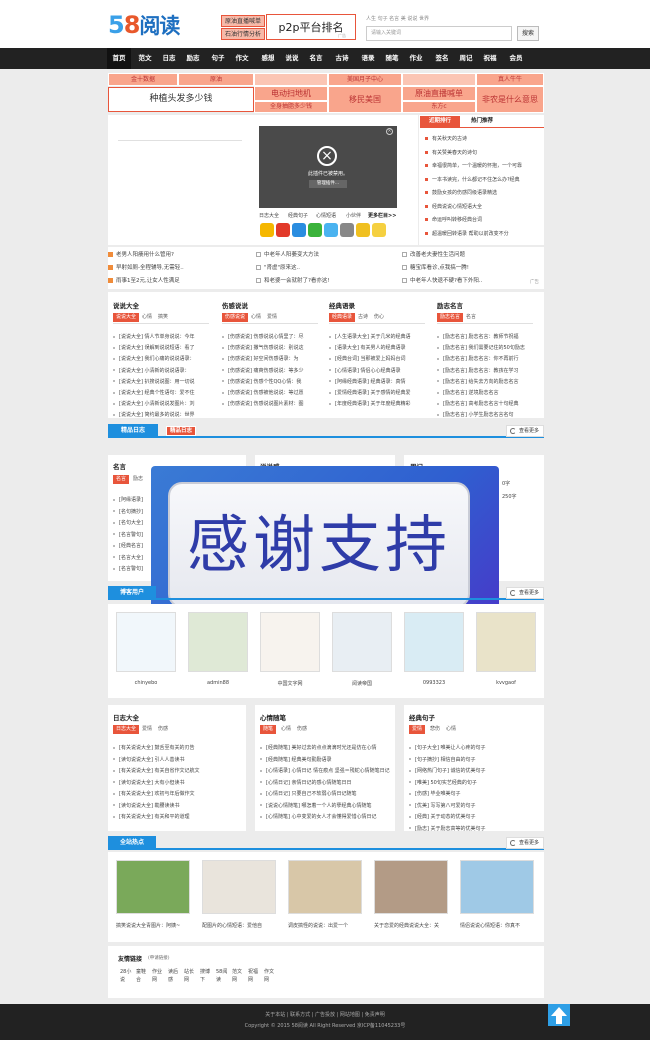 This screenshot has width=650, height=1040. What do you see at coordinates (510, 79) in the screenshot?
I see `ad-niuniu: 真人牛牛` at bounding box center [510, 79].